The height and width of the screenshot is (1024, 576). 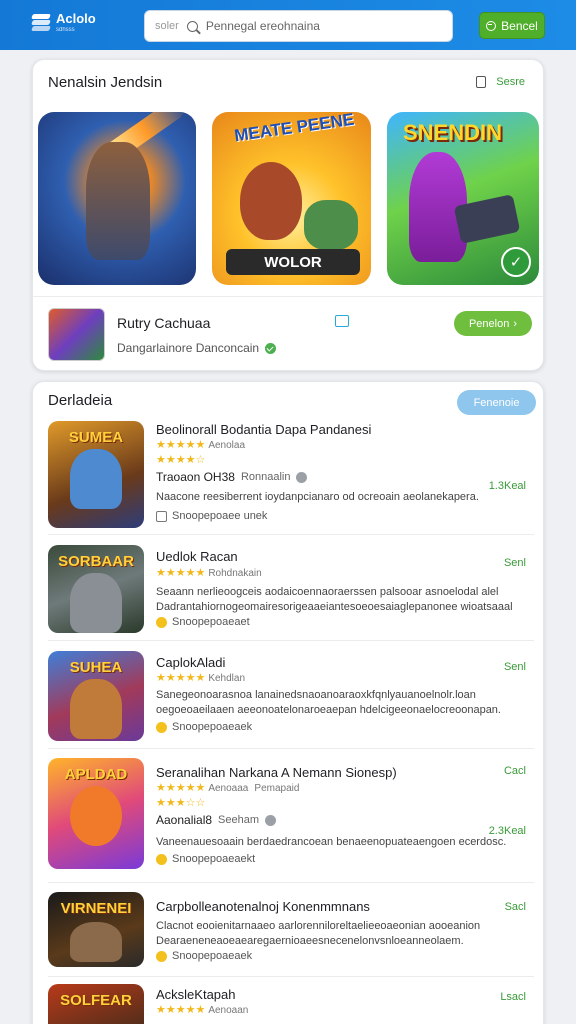 I want to click on top-bar: Aclolo sdhsss soler Bencel, so click(x=288, y=25).